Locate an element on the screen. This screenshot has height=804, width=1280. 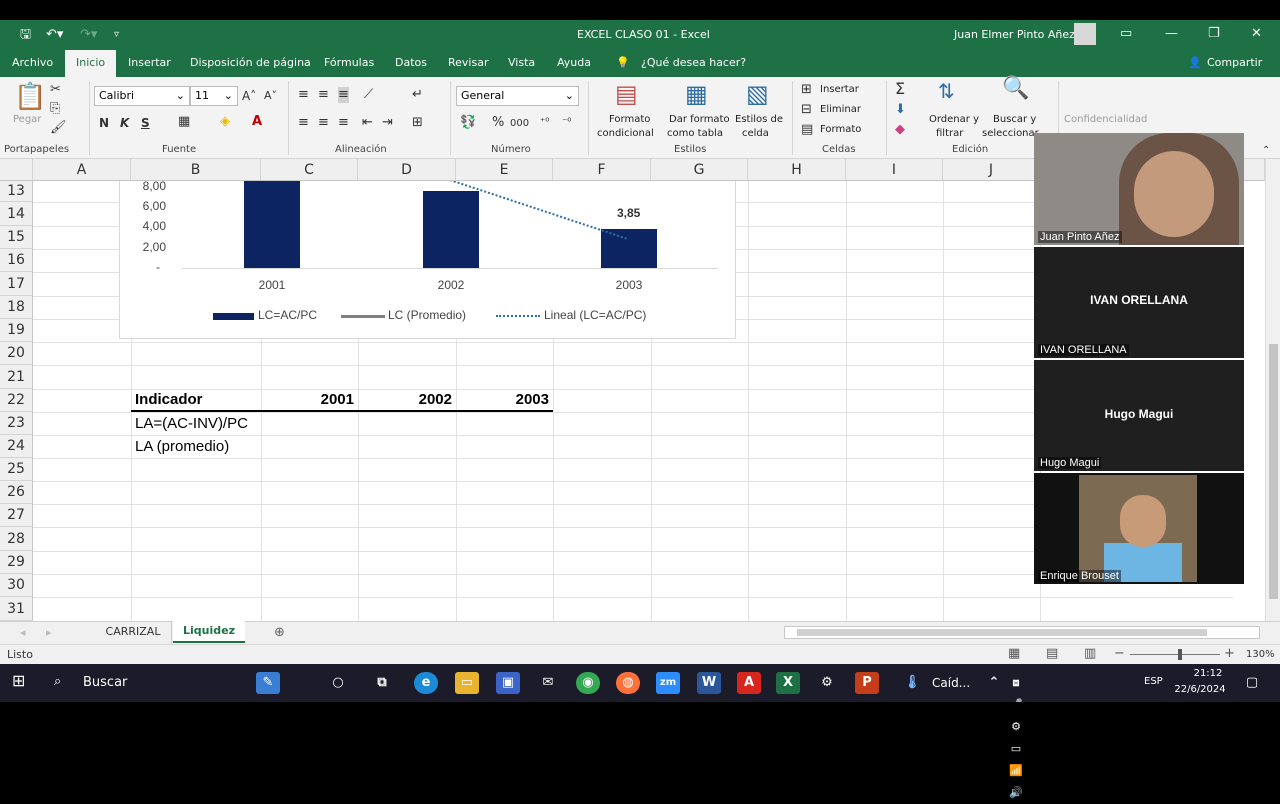
conditional-format-icon: ▤ is located at coordinates (626, 94).